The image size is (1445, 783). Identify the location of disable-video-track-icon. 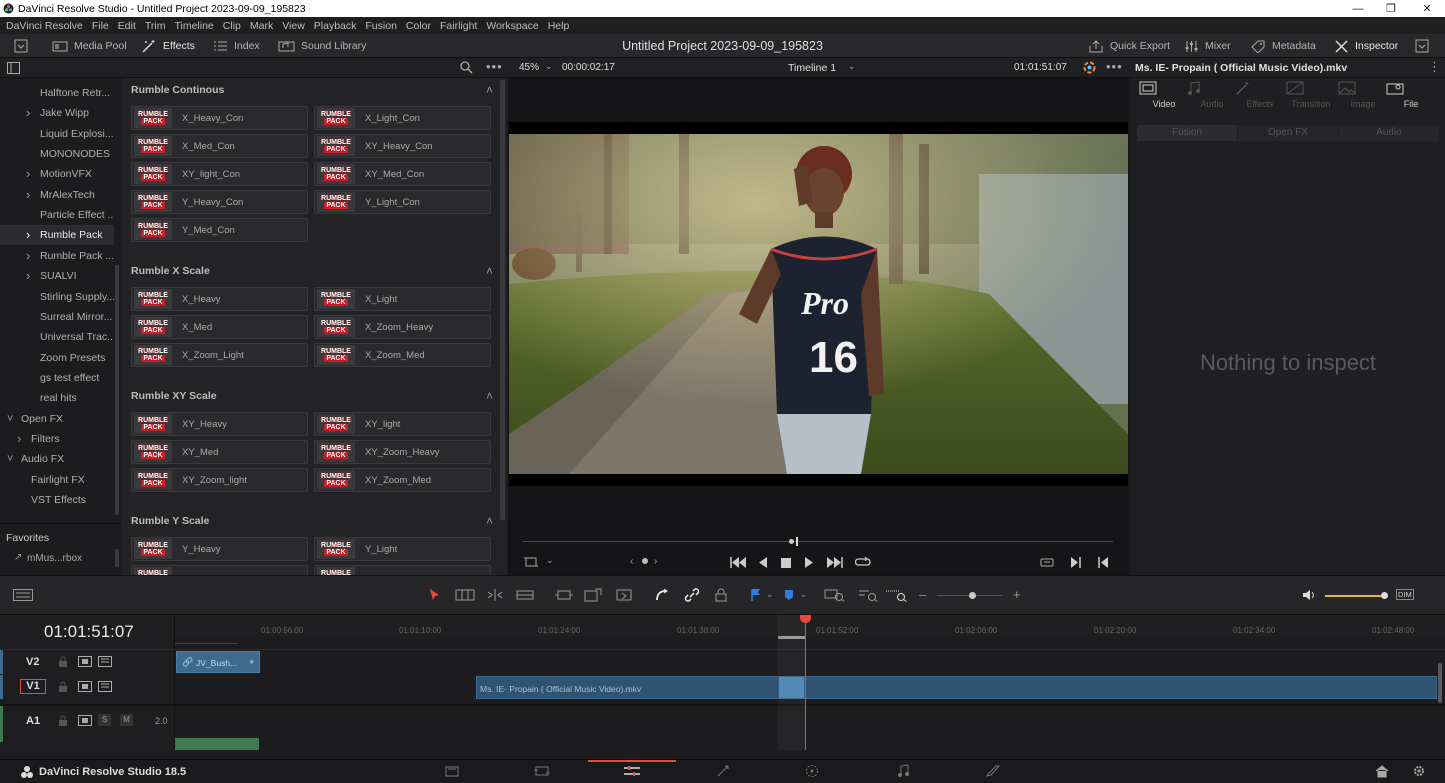
(105, 663).